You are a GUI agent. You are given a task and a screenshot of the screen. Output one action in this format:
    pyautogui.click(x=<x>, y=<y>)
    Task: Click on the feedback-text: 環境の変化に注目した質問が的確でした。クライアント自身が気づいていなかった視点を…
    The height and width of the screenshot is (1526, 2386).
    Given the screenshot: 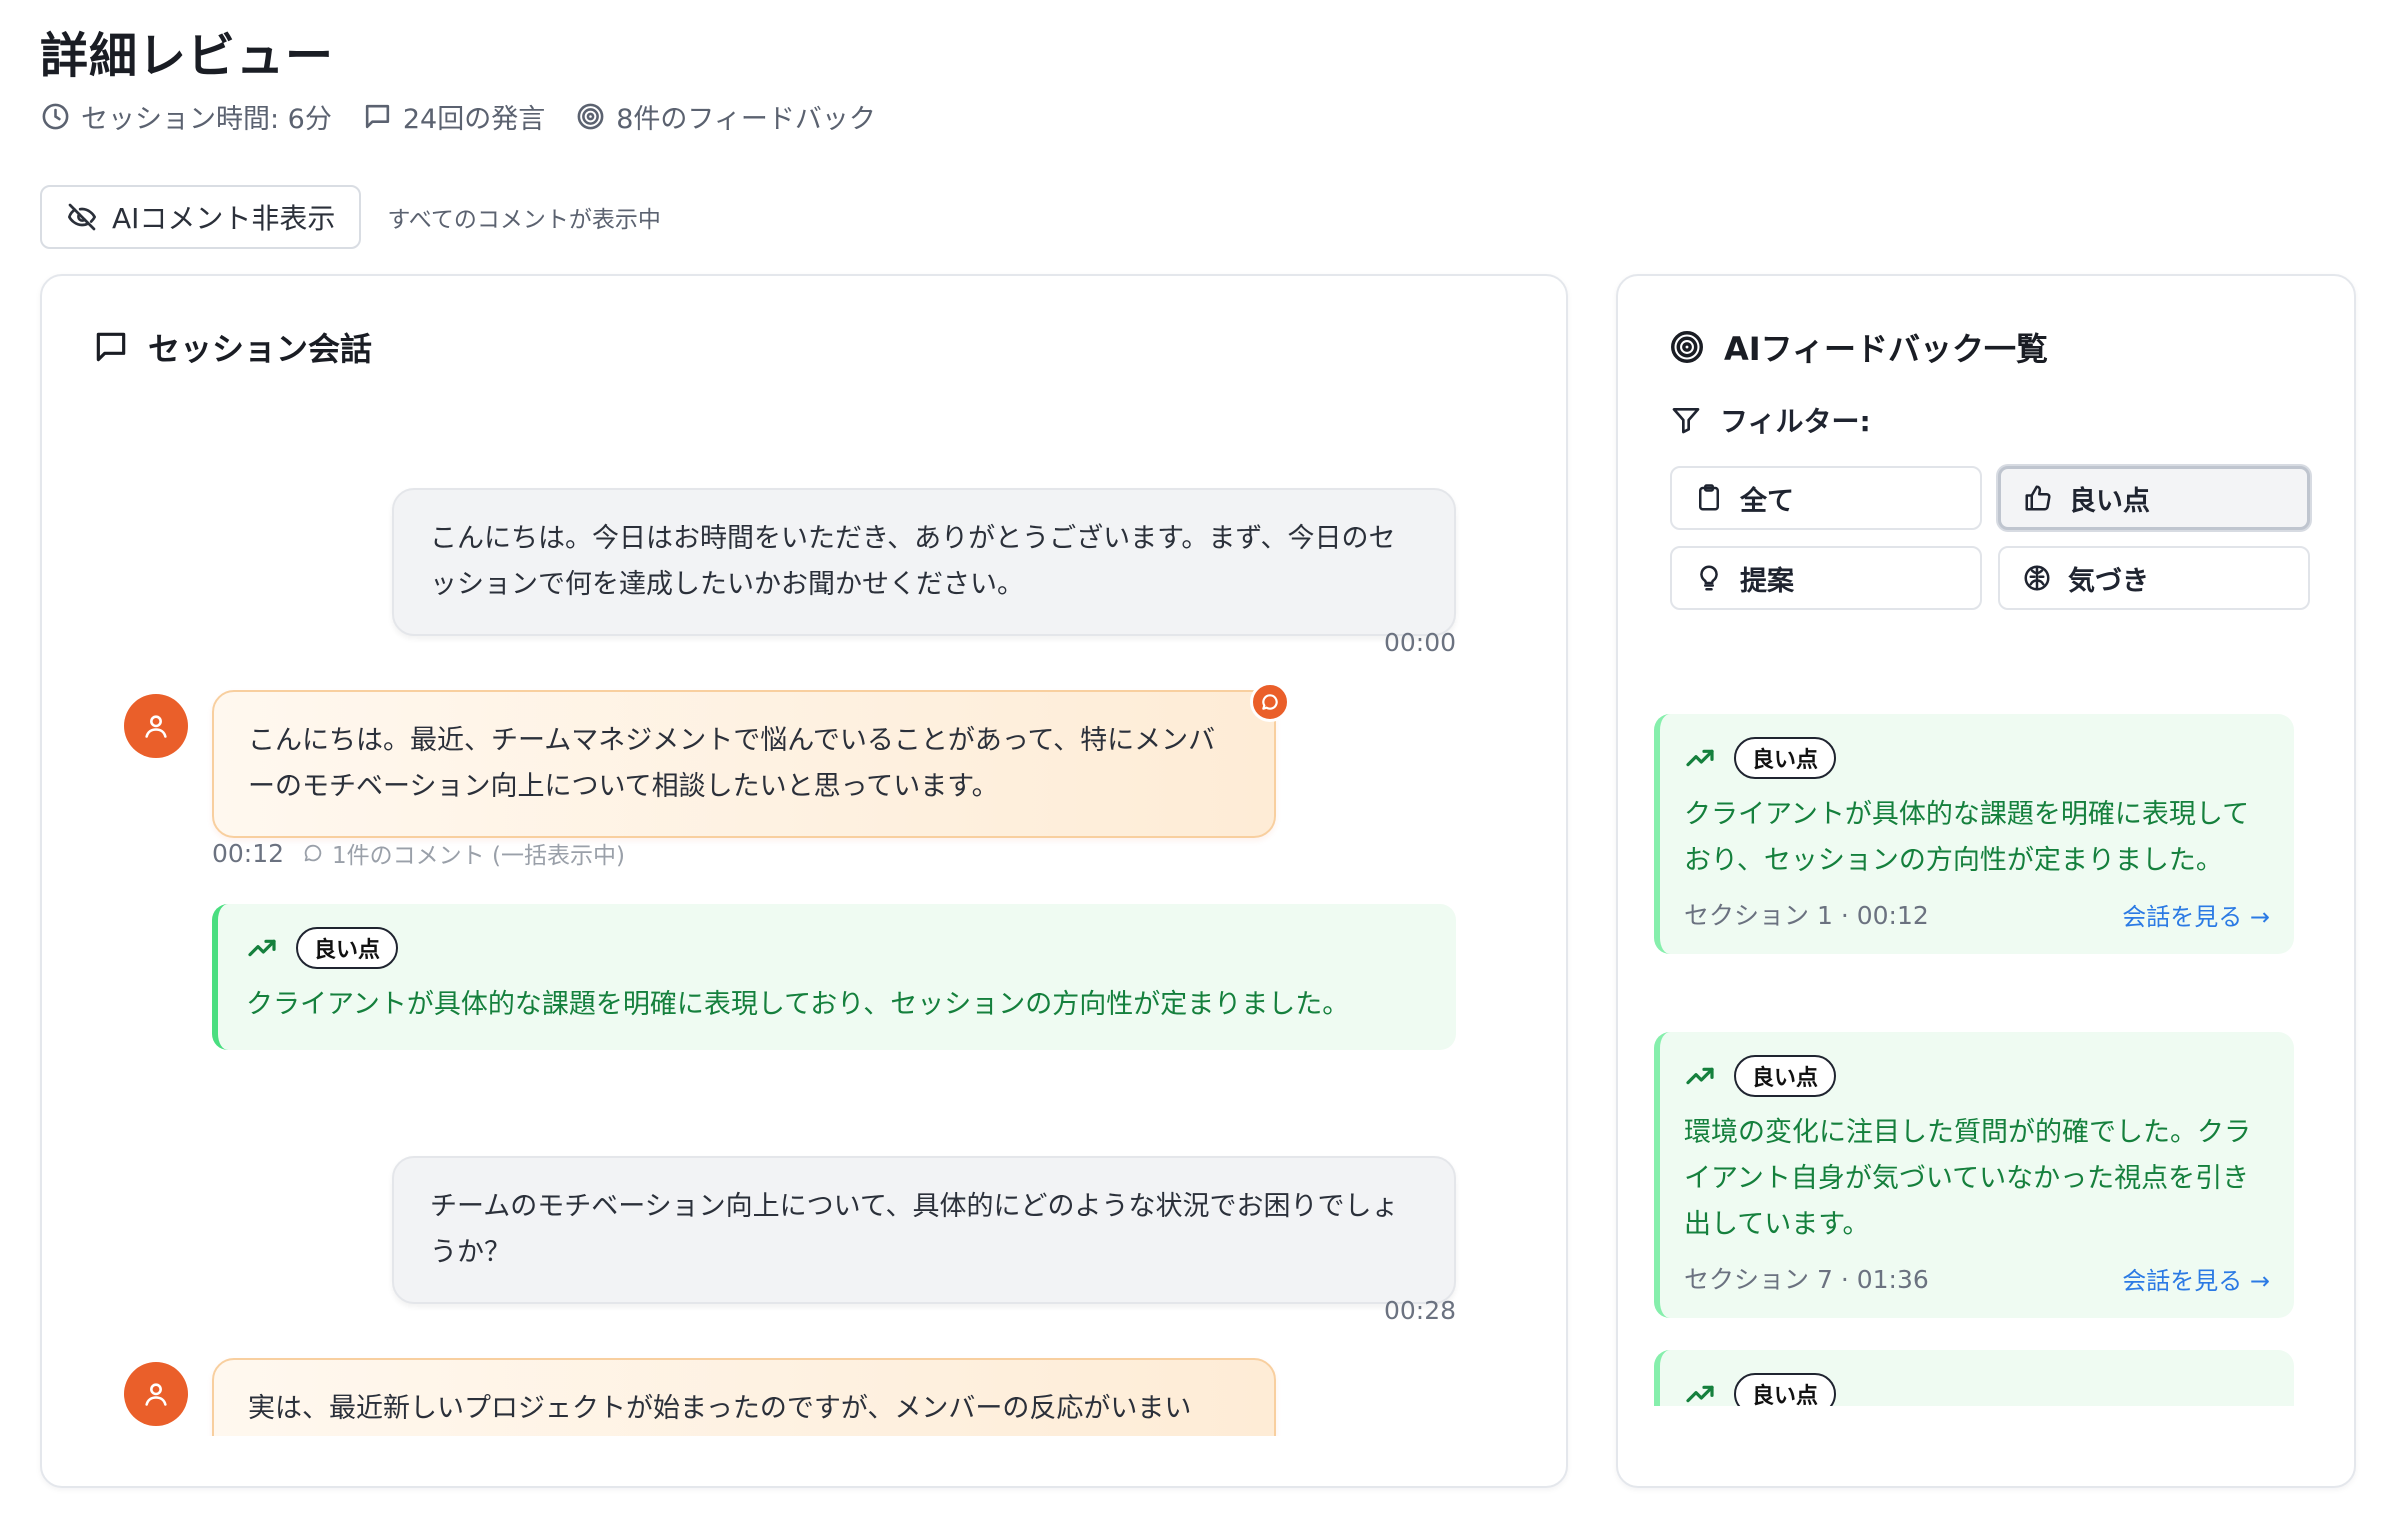 What is the action you would take?
    pyautogui.click(x=1967, y=1178)
    